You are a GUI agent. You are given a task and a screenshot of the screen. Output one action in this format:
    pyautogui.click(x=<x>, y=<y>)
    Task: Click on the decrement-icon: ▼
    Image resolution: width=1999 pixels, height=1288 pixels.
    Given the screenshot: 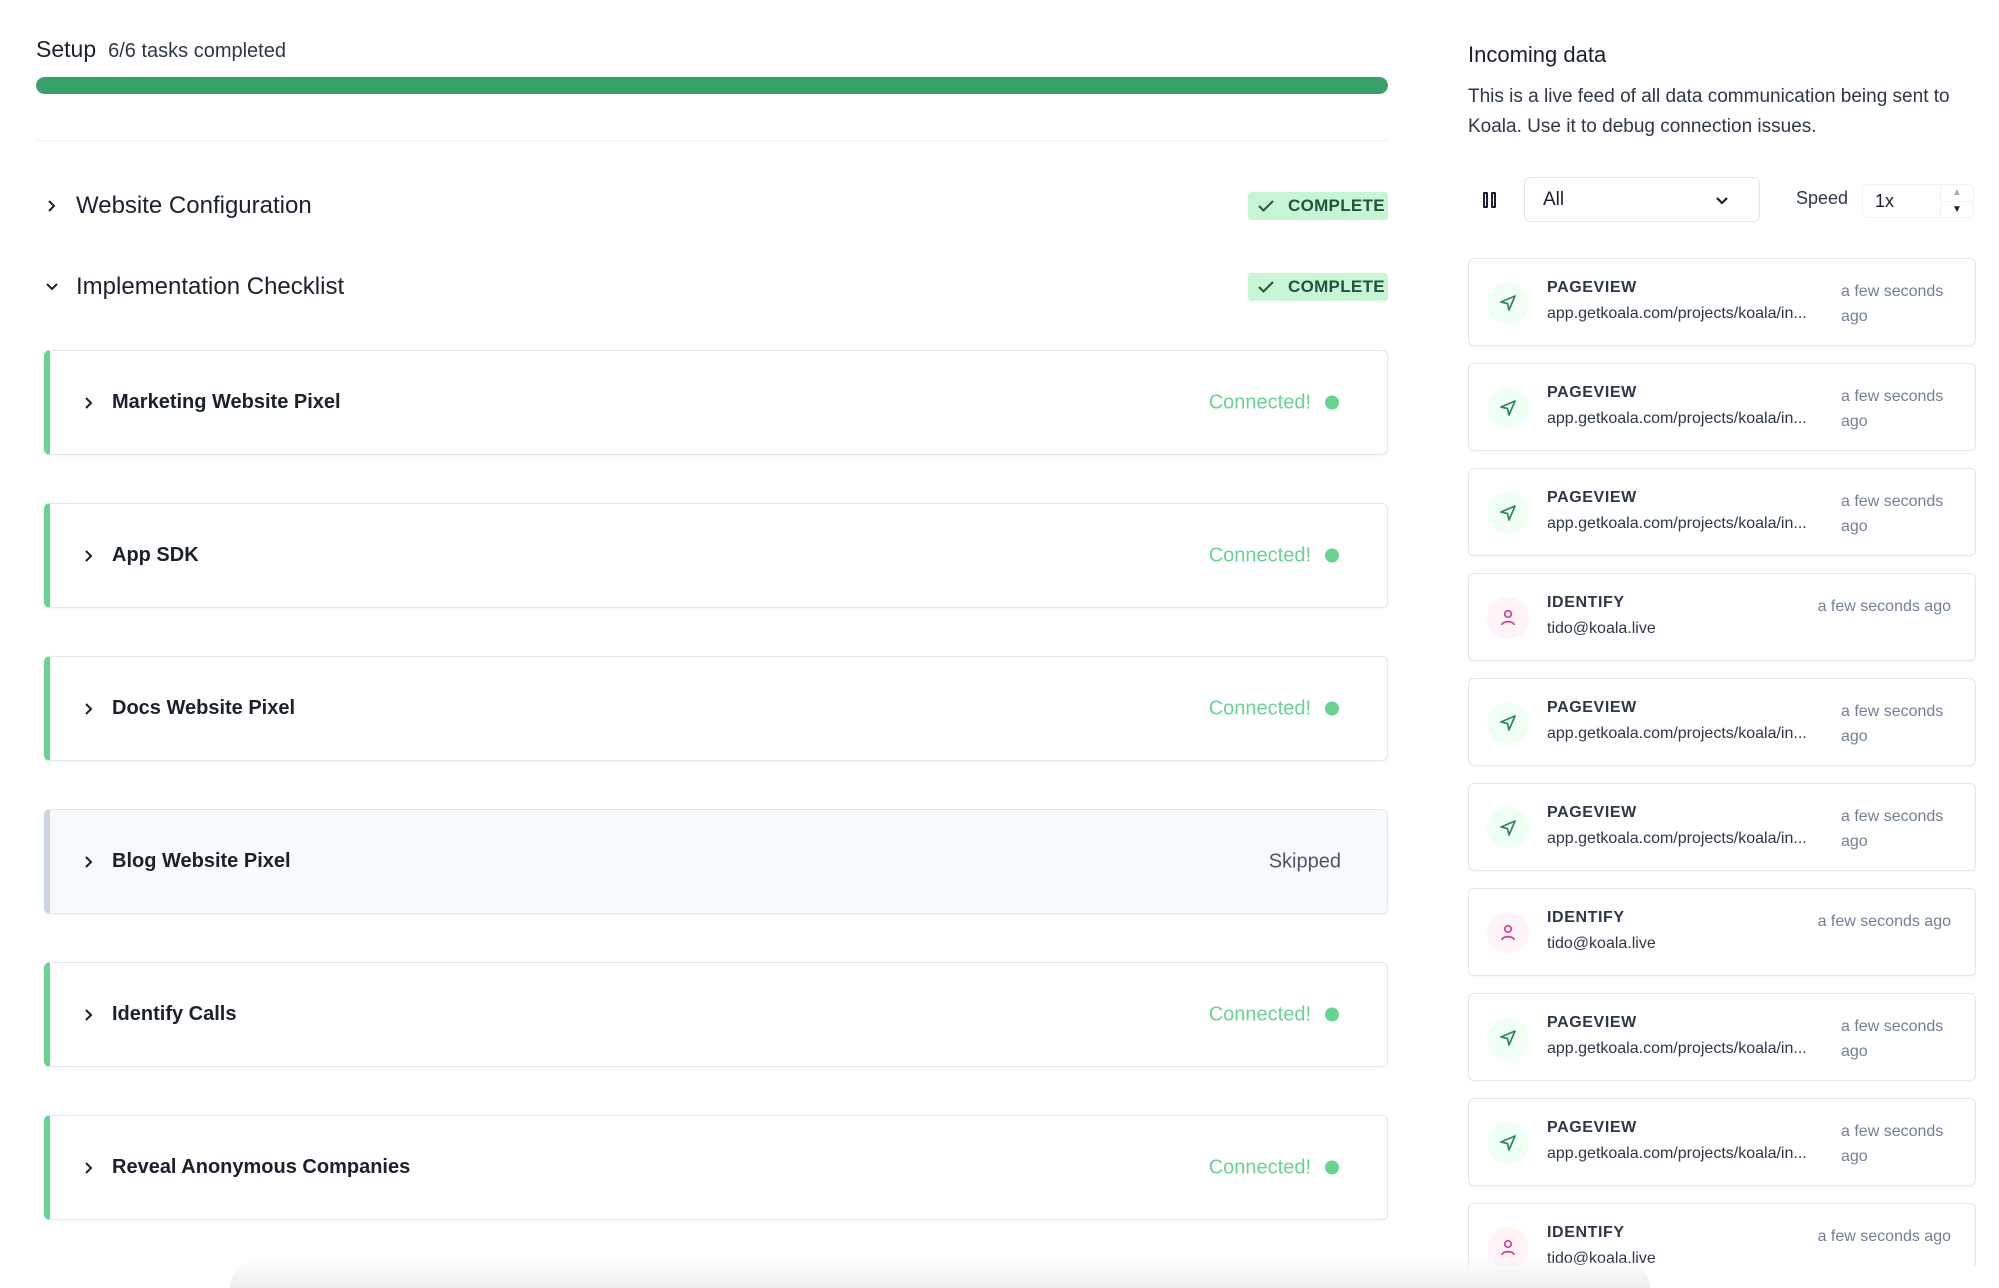 What is the action you would take?
    pyautogui.click(x=1957, y=210)
    